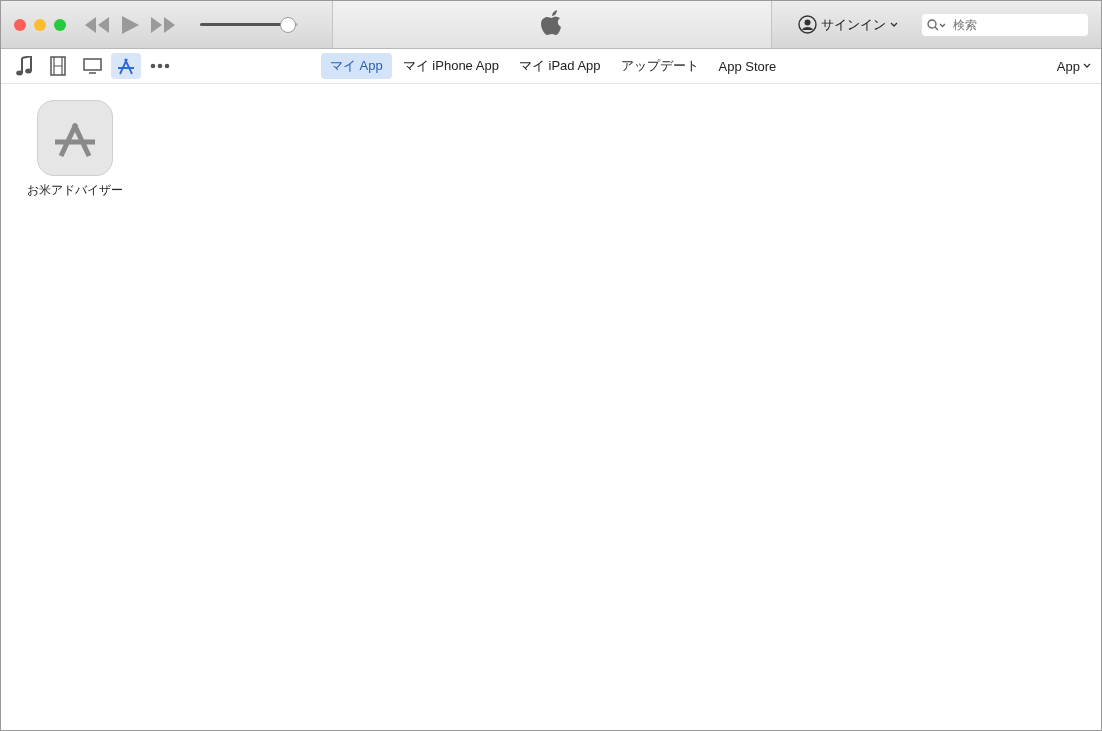  What do you see at coordinates (97, 24) in the screenshot?
I see `rewind-icon` at bounding box center [97, 24].